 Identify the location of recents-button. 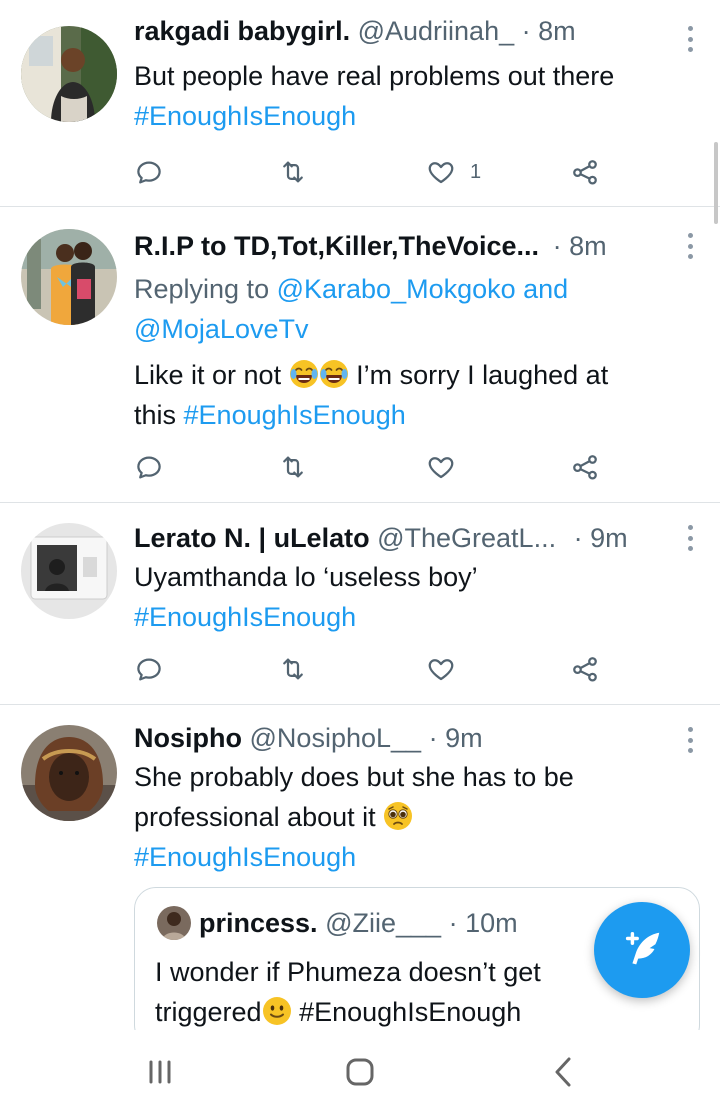
(160, 1072).